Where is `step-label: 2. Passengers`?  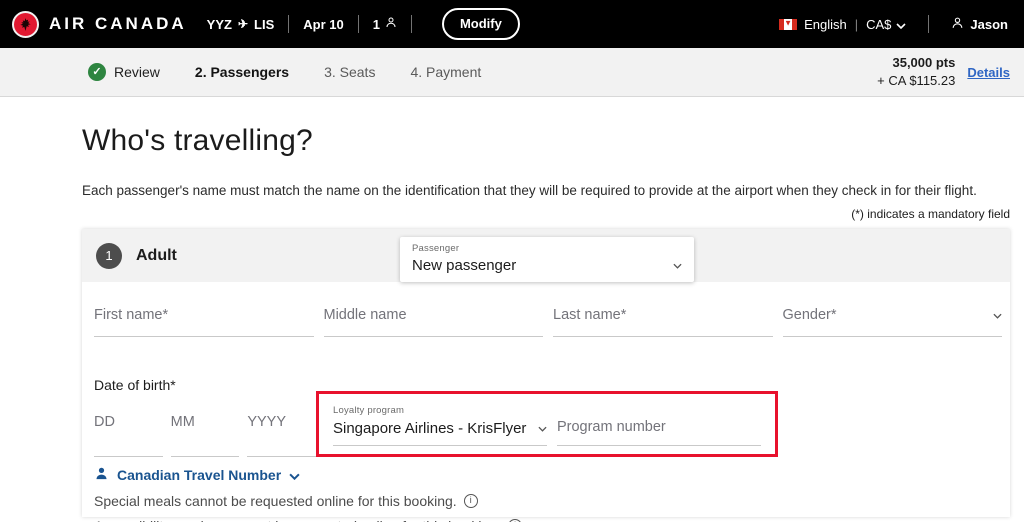
step-label: 2. Passengers is located at coordinates (242, 72).